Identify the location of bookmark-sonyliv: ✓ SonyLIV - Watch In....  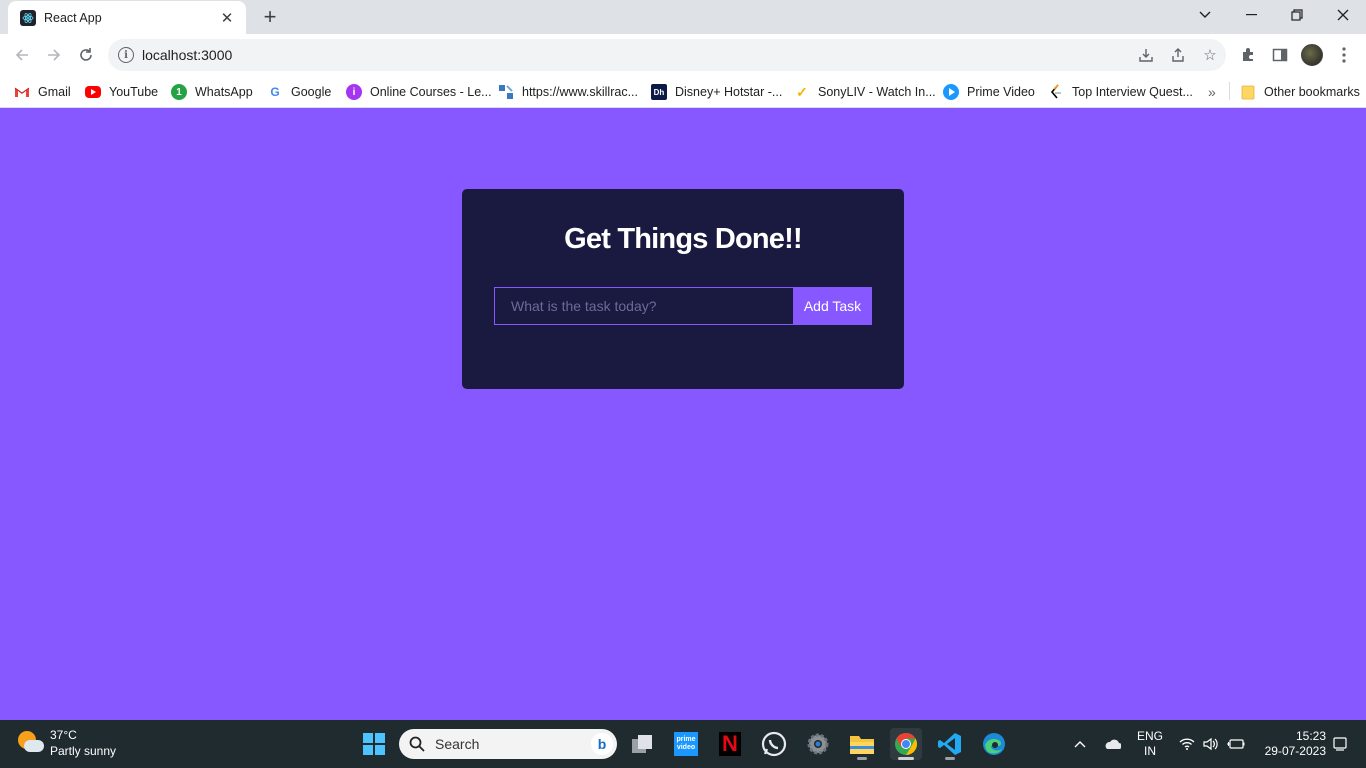
(865, 92).